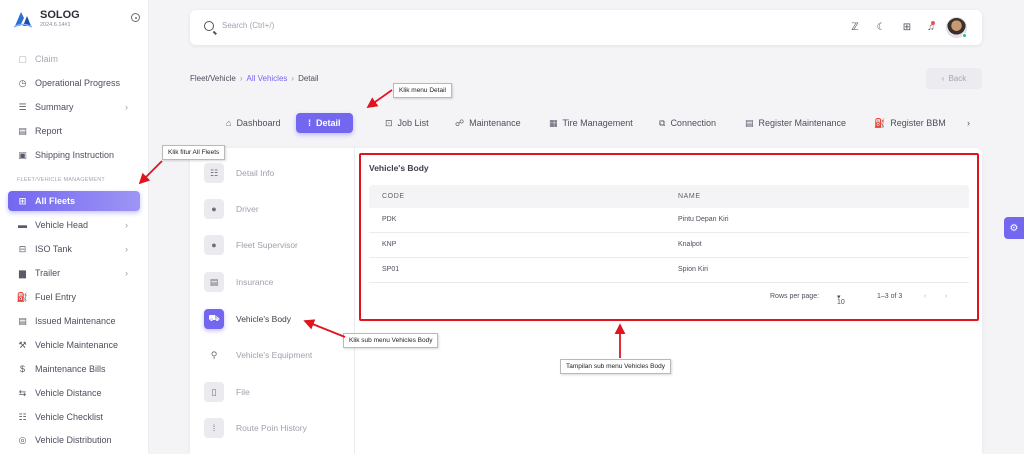  I want to click on tab-register-maintenance: ▤ Register Maintenance, so click(795, 123).